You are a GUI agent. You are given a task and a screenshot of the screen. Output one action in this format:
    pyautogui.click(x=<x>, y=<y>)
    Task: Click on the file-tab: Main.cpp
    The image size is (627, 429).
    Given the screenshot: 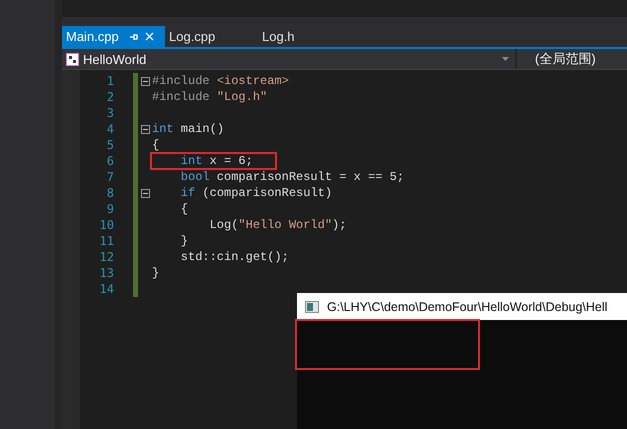 What is the action you would take?
    pyautogui.click(x=113, y=36)
    